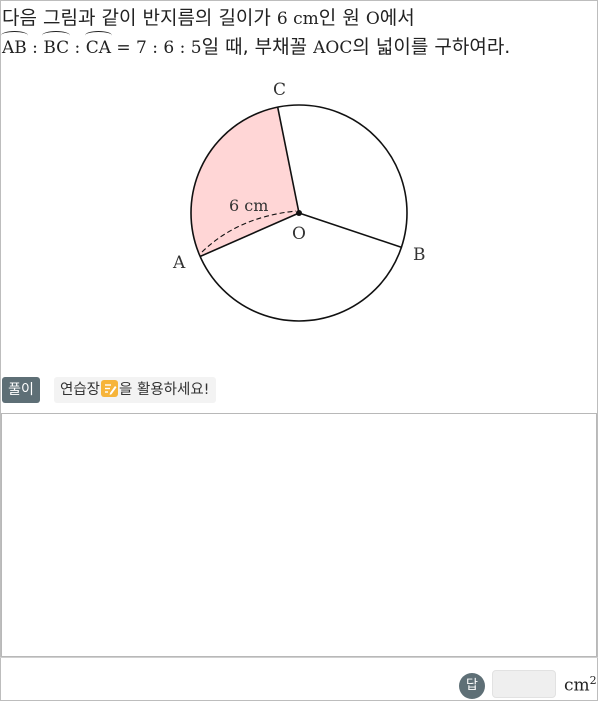 The image size is (598, 701). I want to click on scratchpad-pencil-icon, so click(110, 388).